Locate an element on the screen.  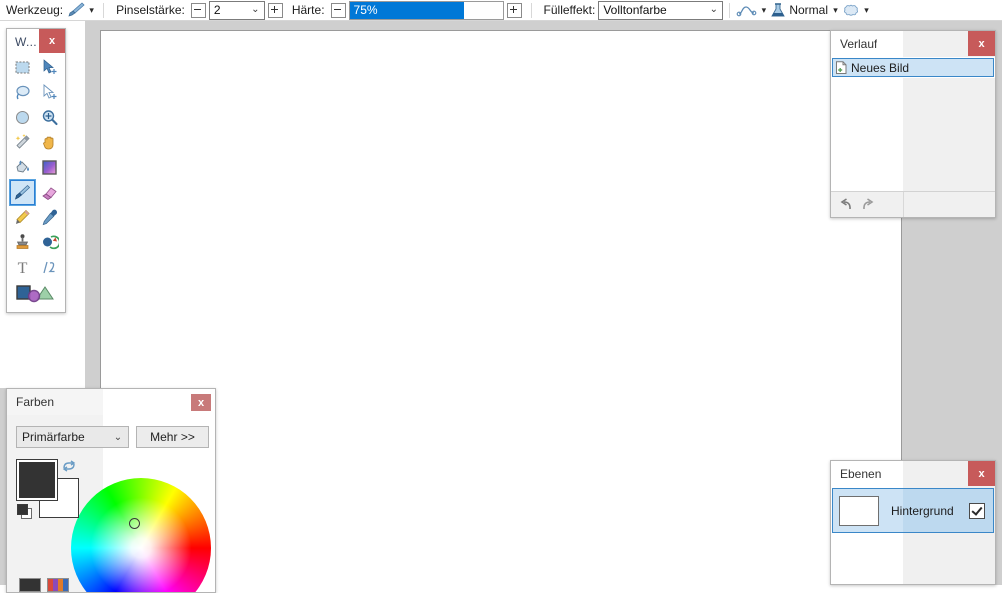
history-footer-toolbar is located at coordinates (913, 204).